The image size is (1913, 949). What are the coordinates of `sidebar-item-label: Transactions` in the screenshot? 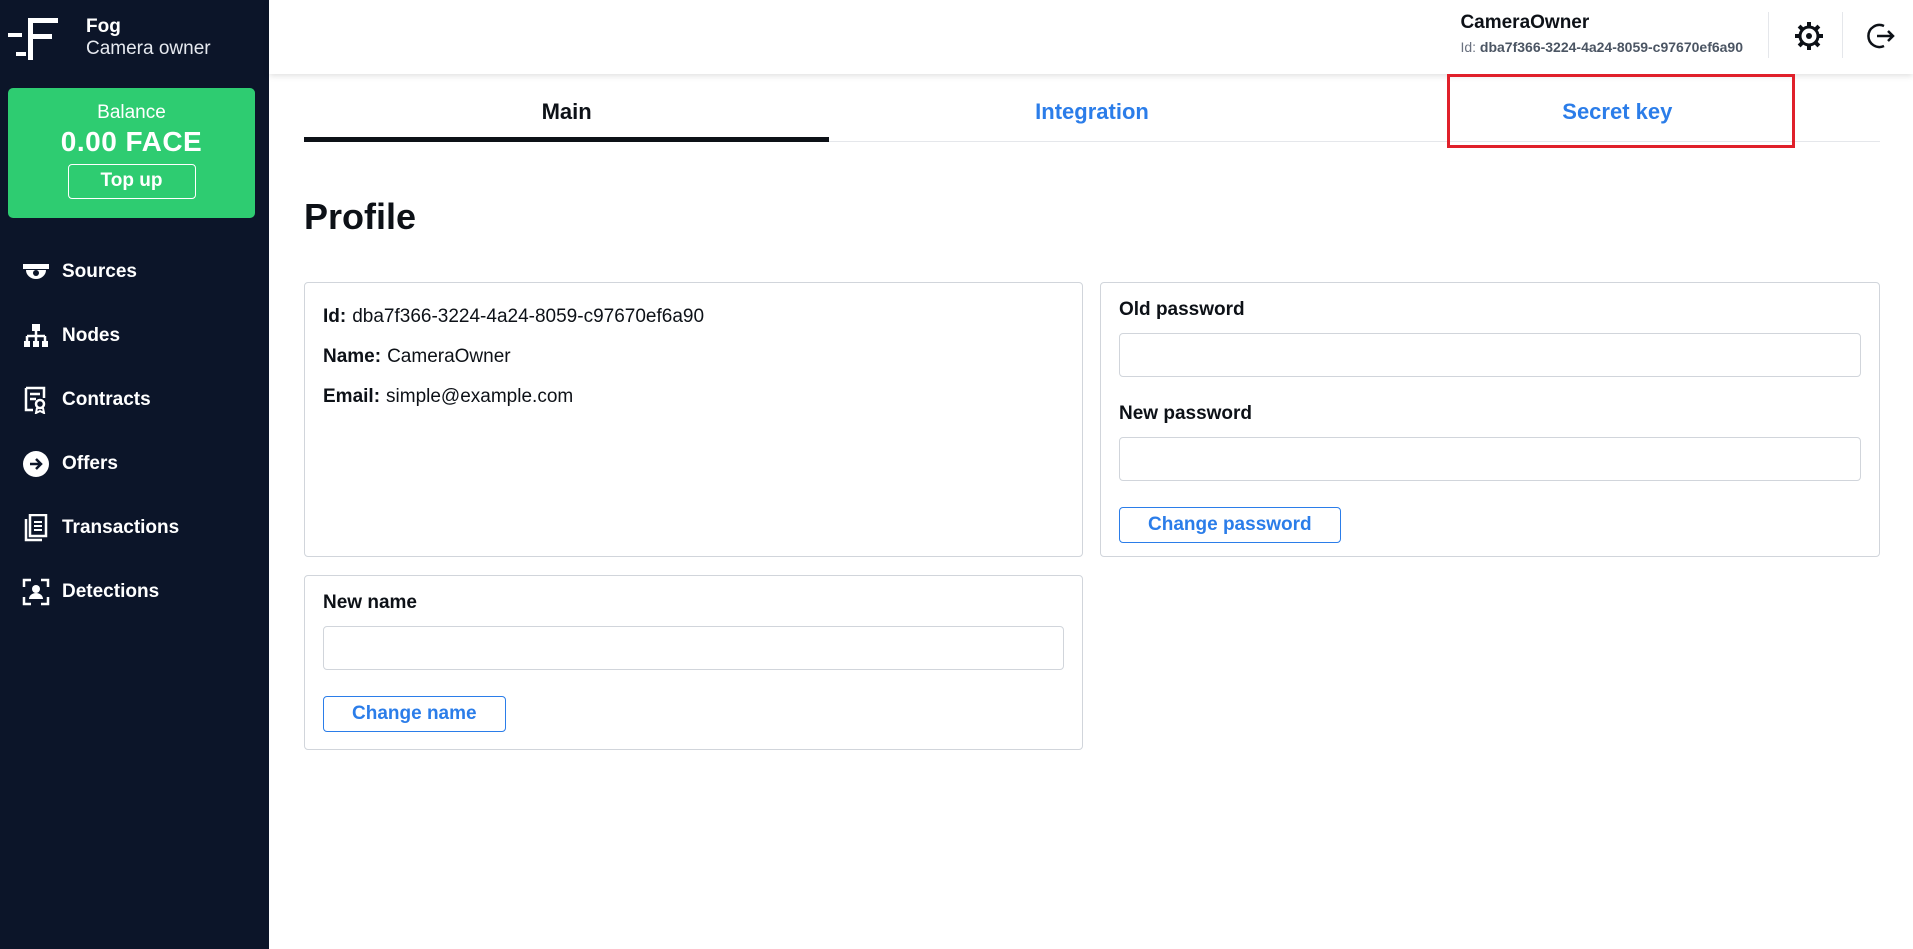 It's located at (121, 527).